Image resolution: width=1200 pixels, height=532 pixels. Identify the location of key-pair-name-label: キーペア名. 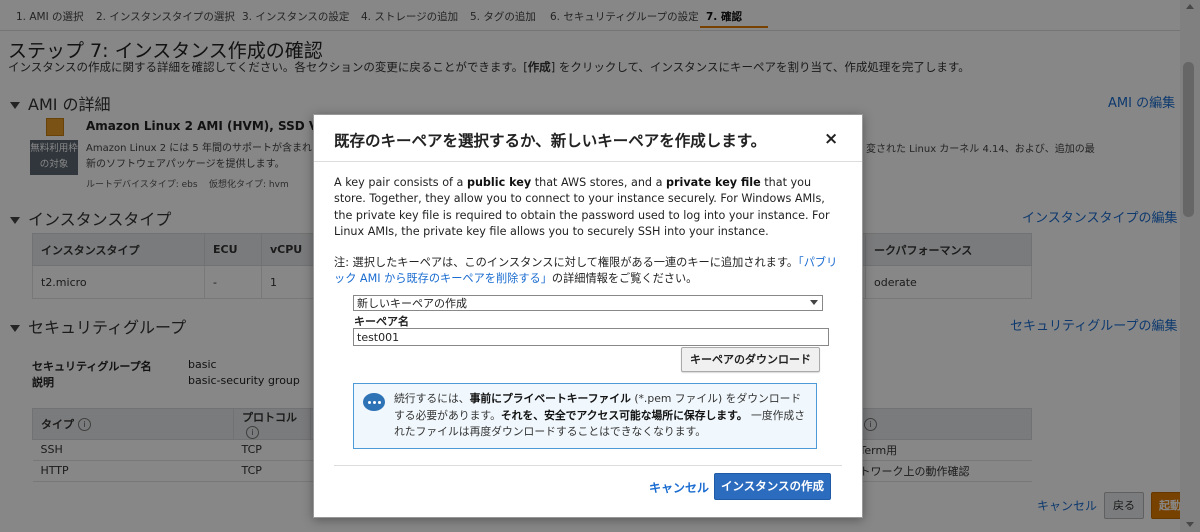
(381, 321).